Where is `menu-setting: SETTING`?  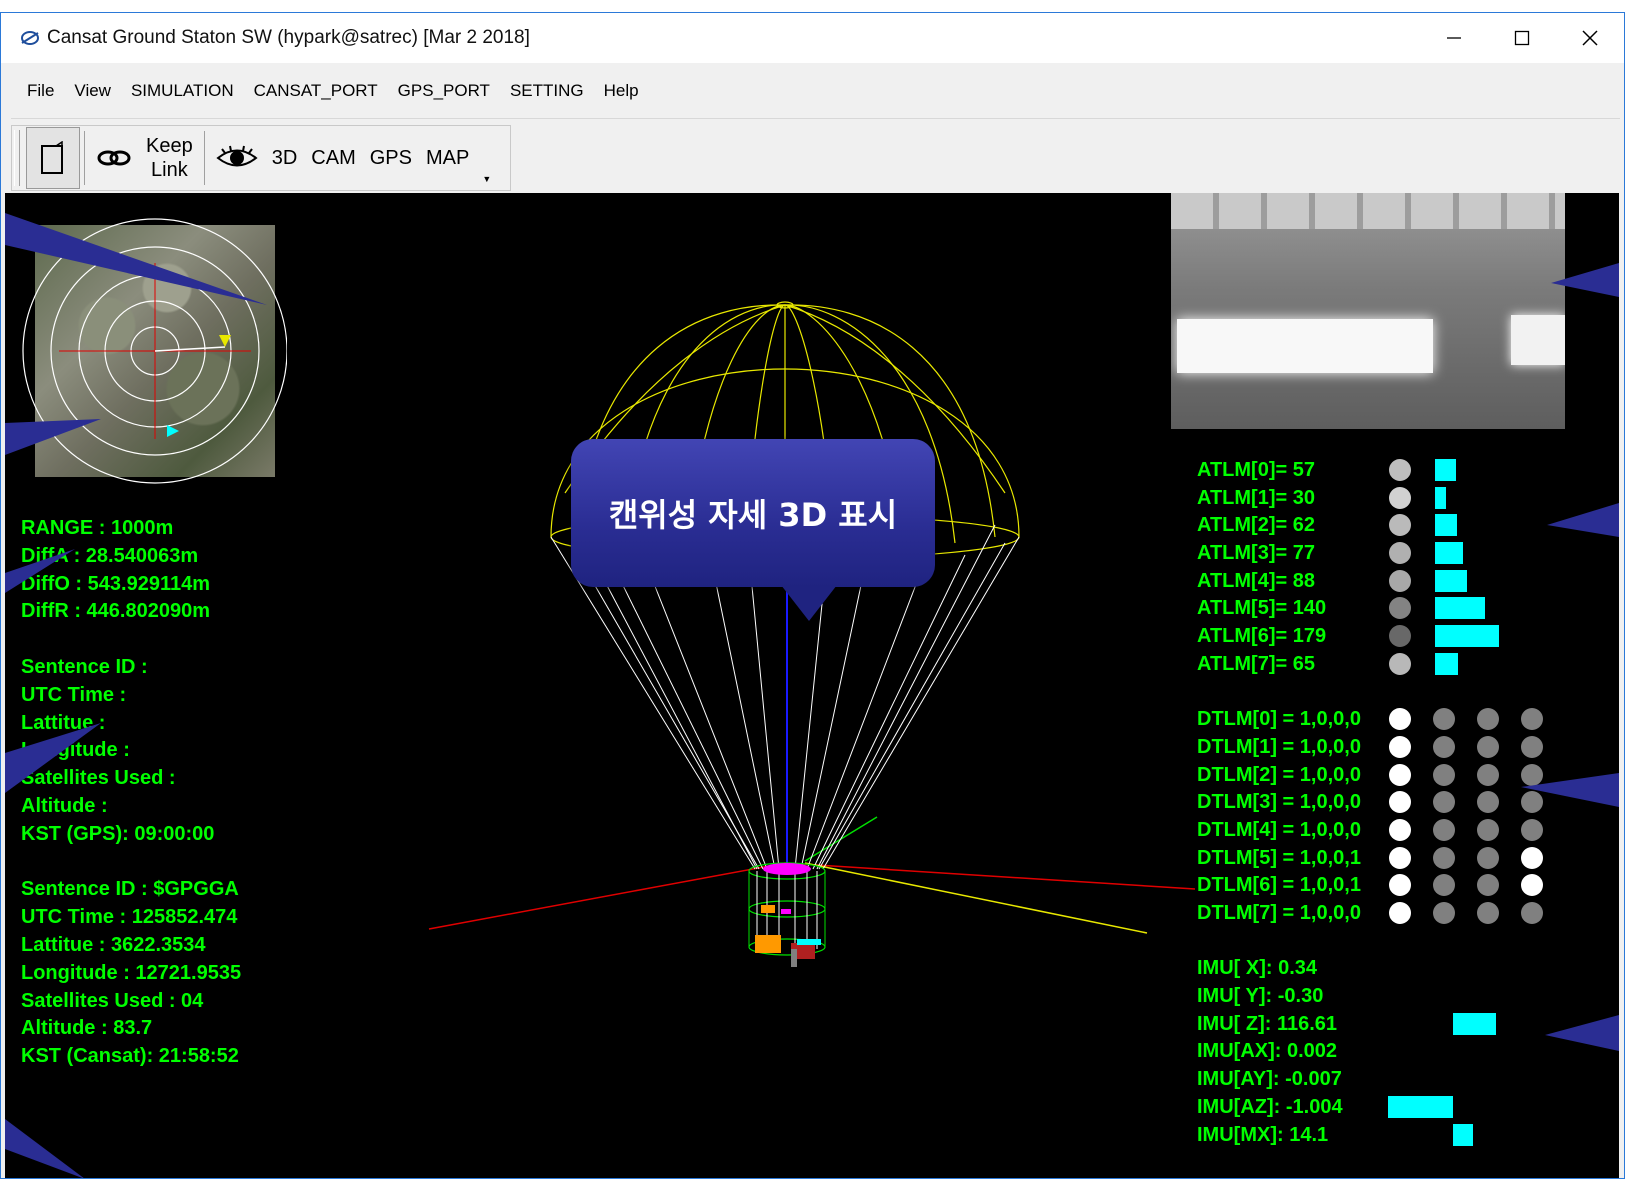 menu-setting: SETTING is located at coordinates (547, 91).